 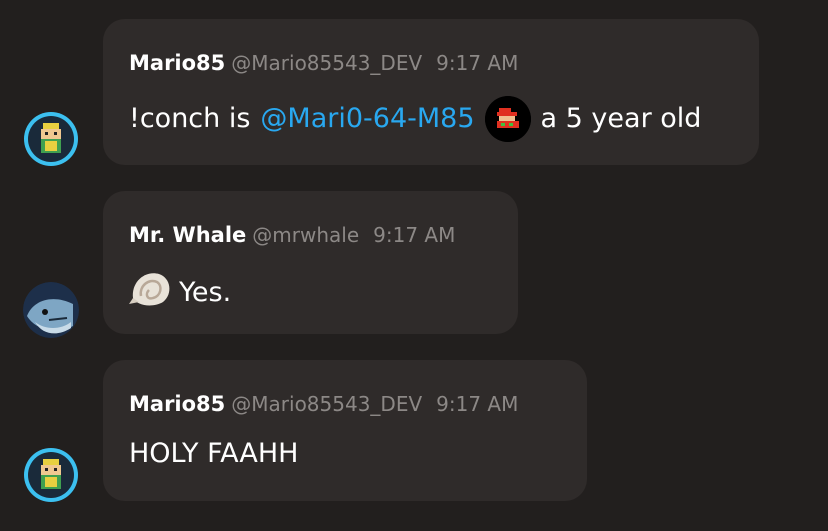 I want to click on message-text: HOLY FAAHH, so click(x=214, y=453).